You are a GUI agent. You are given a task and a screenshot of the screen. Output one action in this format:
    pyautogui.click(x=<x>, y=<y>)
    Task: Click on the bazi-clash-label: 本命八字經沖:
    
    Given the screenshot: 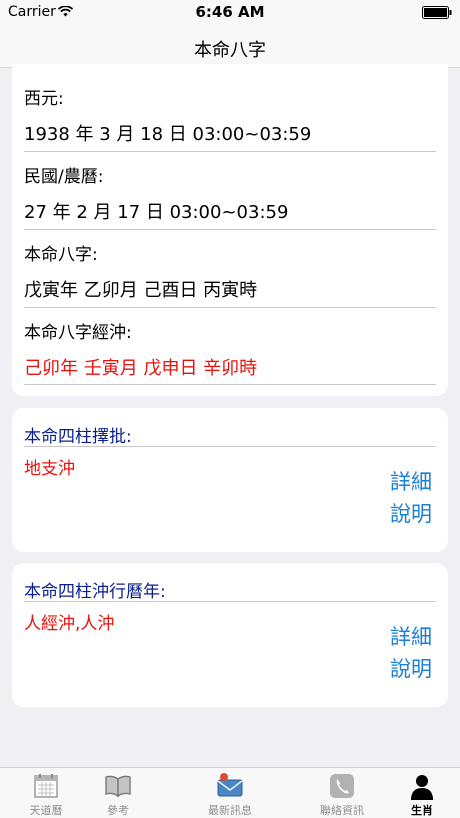 What is the action you would take?
    pyautogui.click(x=78, y=333)
    